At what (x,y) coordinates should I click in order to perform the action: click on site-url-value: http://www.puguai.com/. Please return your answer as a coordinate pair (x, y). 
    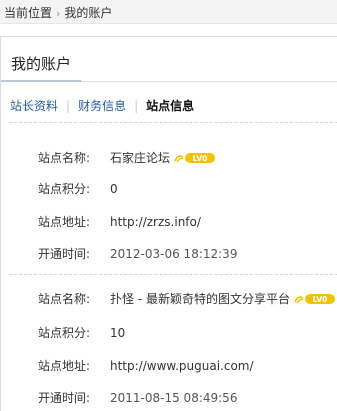
    Looking at the image, I should click on (182, 366).